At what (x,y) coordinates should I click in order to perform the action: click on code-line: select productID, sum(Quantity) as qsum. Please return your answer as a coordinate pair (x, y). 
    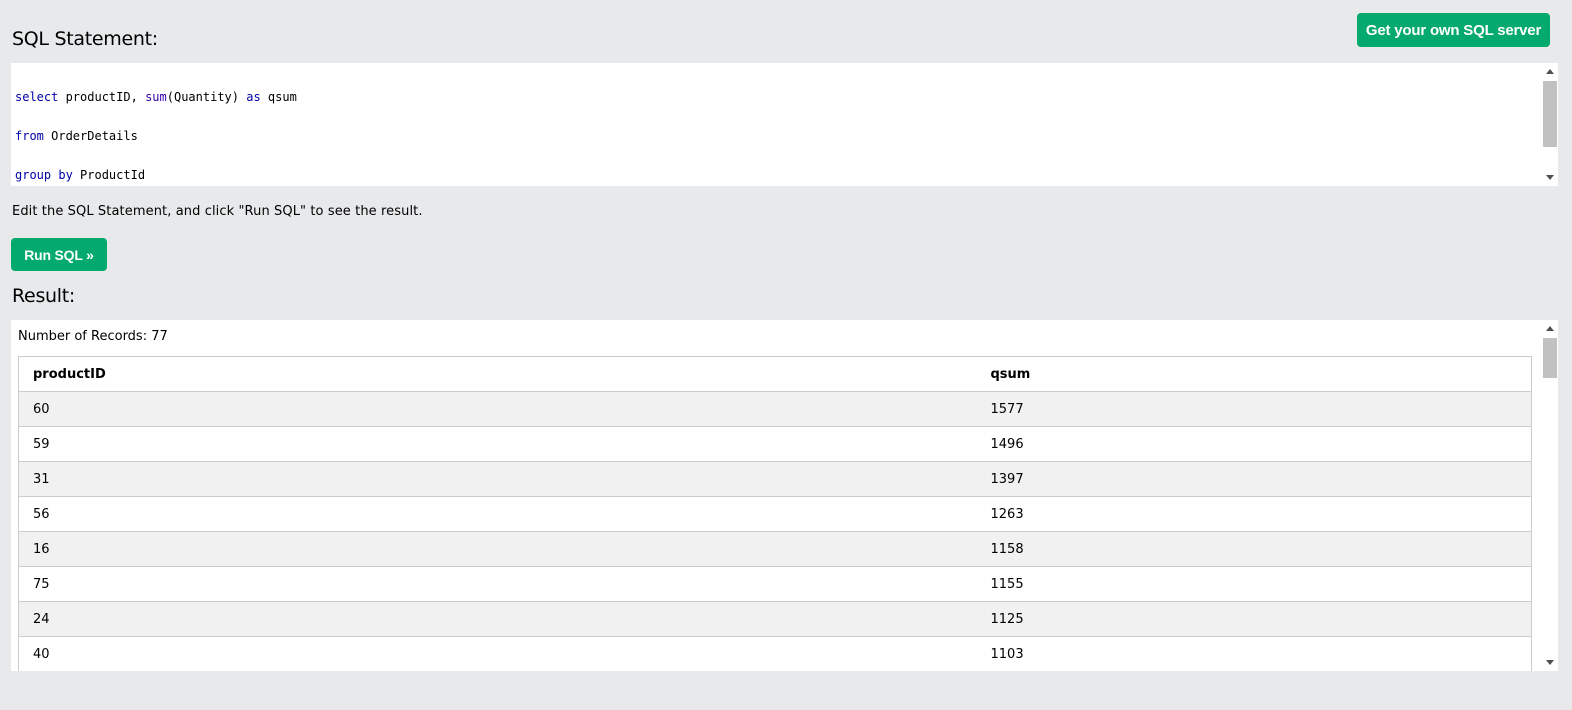
    Looking at the image, I should click on (156, 97).